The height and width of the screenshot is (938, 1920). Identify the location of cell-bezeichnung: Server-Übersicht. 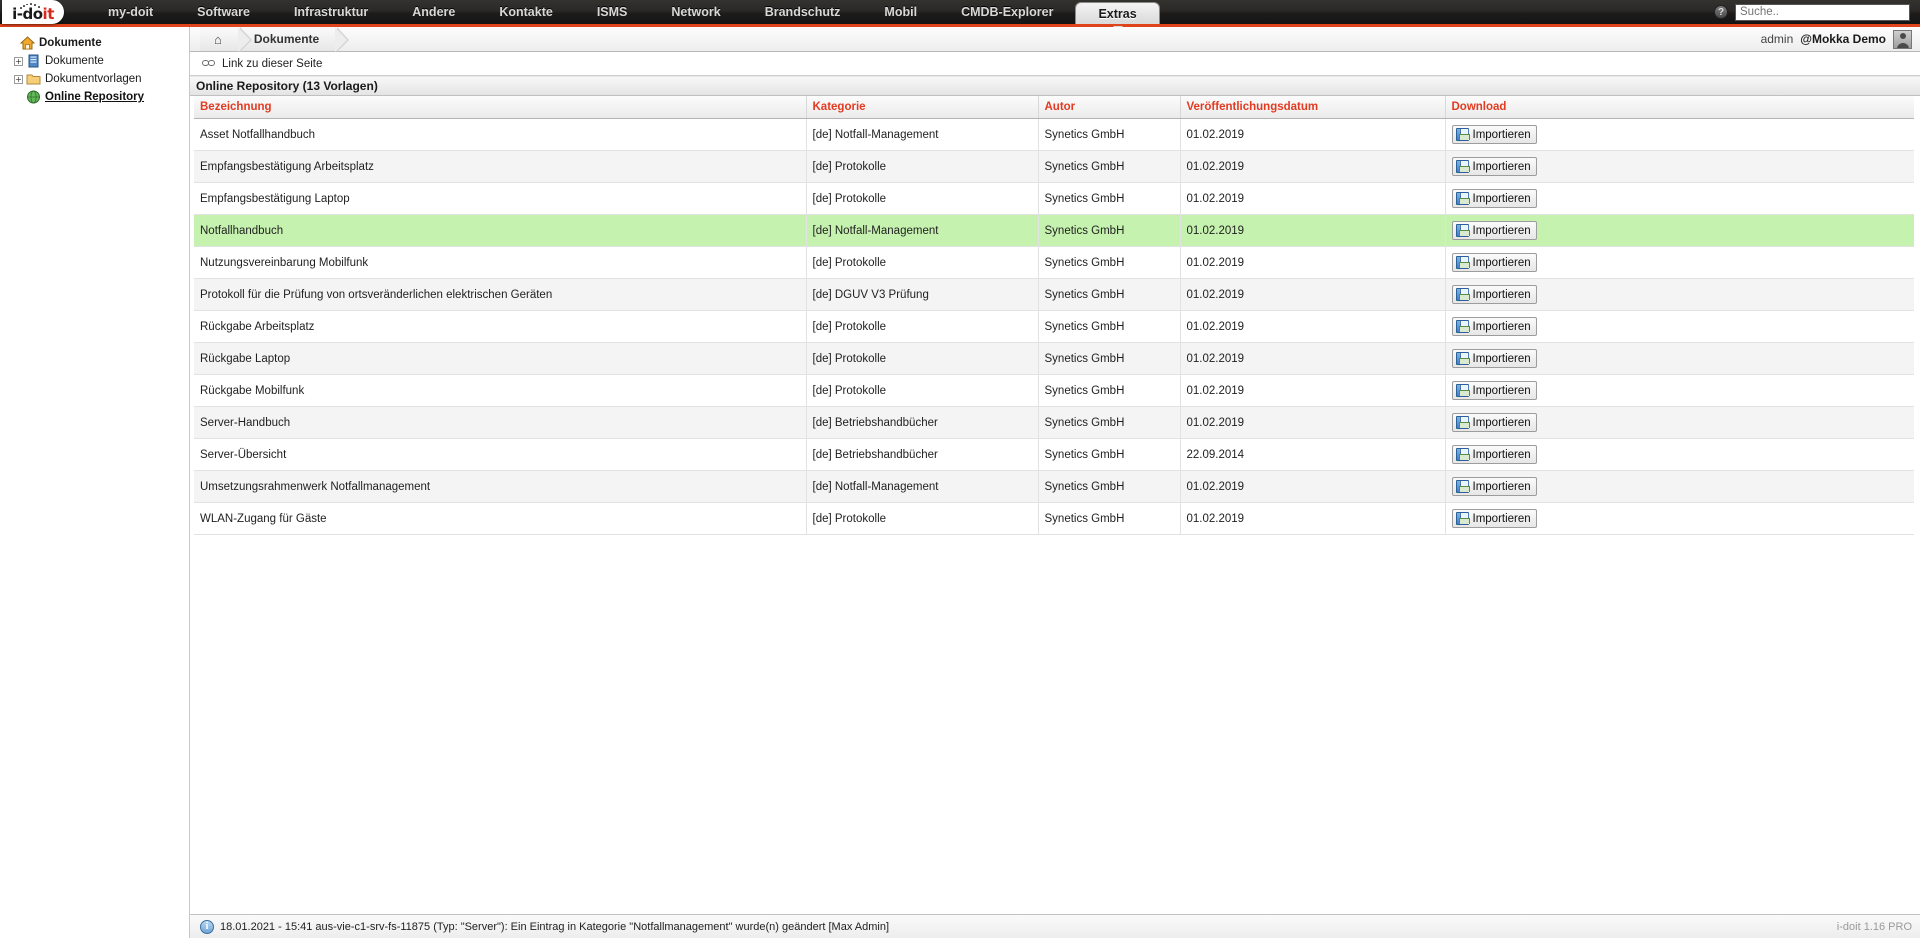
(500, 454).